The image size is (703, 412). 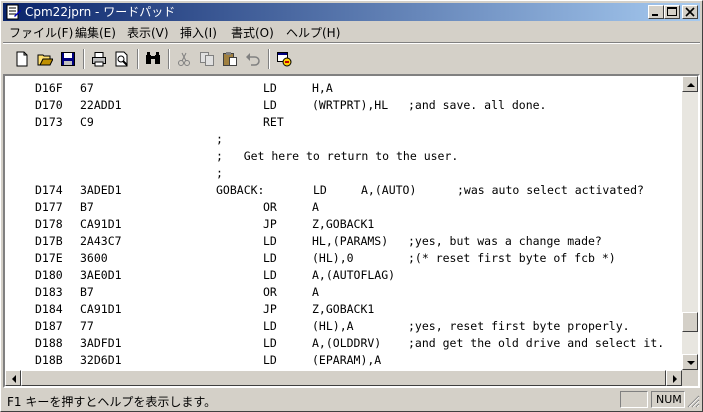 I want to click on code-line: D184 CA91D1 JP Z,GOBACK1, so click(x=343, y=309).